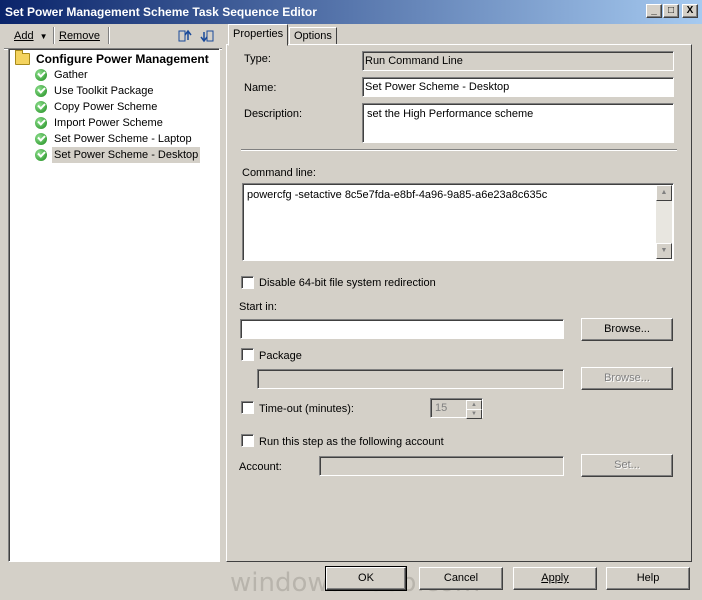  Describe the element at coordinates (104, 91) in the screenshot. I see `tree-item-label: Use Toolkit Package` at that location.